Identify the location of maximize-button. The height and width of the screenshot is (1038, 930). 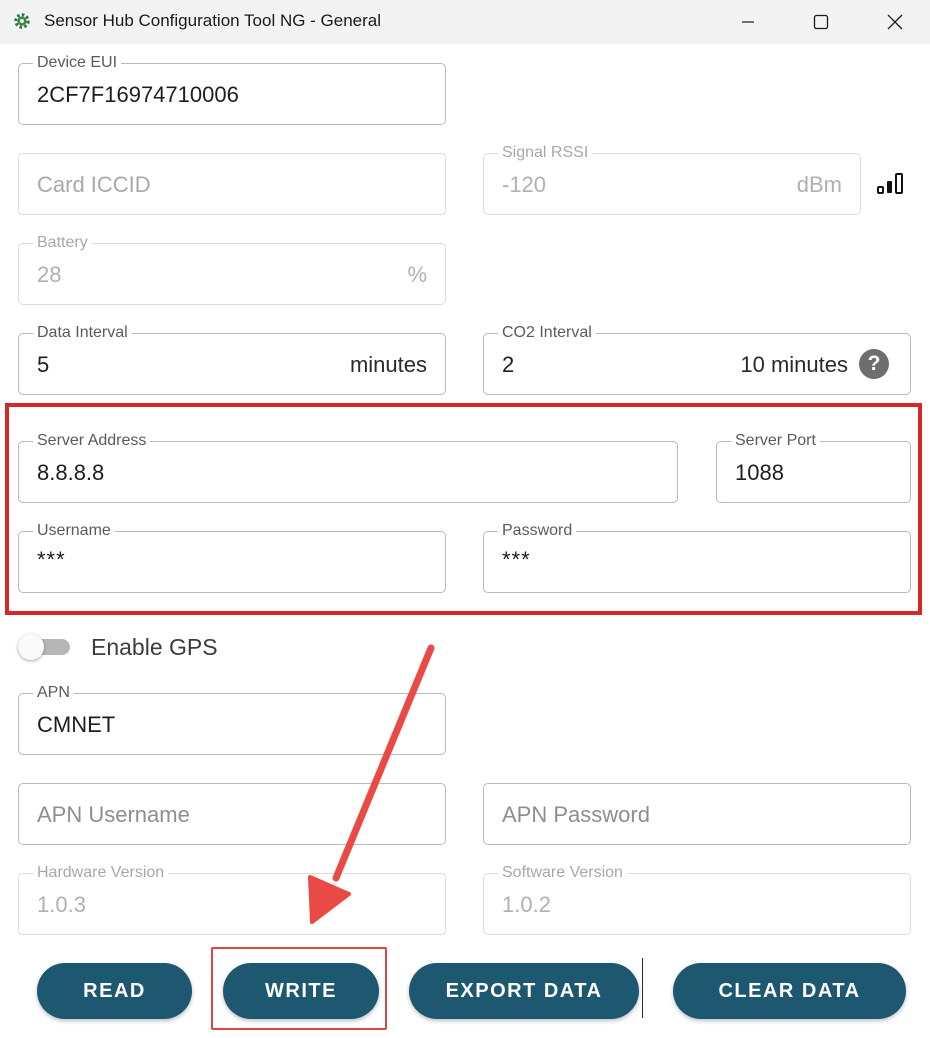
(821, 22).